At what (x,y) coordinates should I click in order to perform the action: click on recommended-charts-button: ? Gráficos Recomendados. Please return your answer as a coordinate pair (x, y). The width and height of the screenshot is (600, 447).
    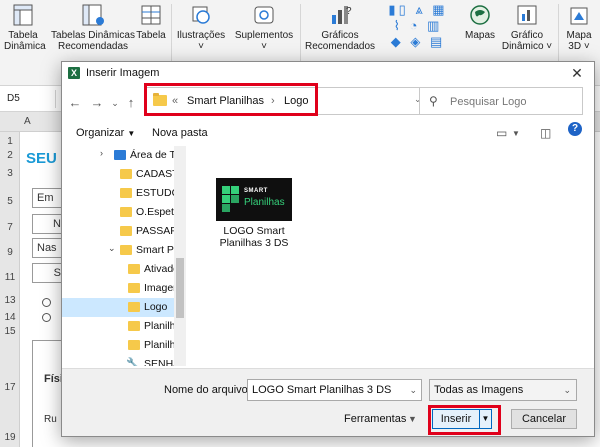
    Looking at the image, I should click on (340, 27).